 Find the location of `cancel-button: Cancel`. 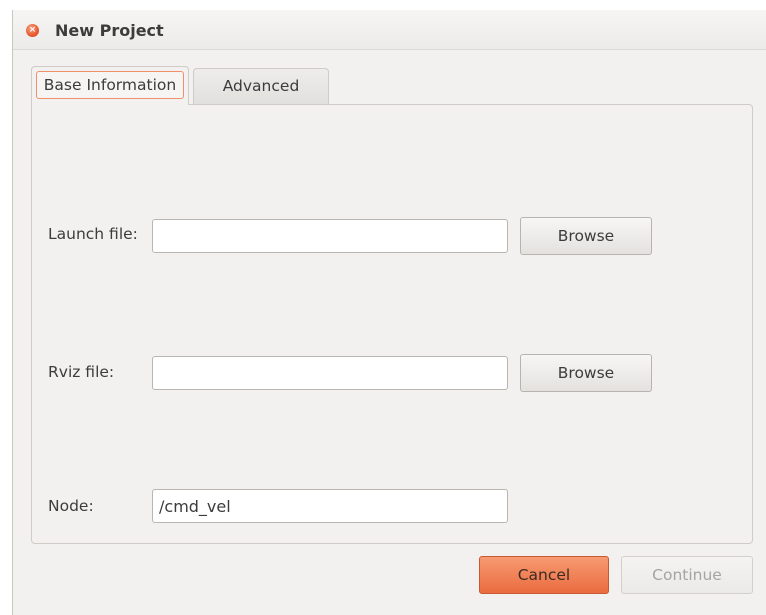

cancel-button: Cancel is located at coordinates (544, 575).